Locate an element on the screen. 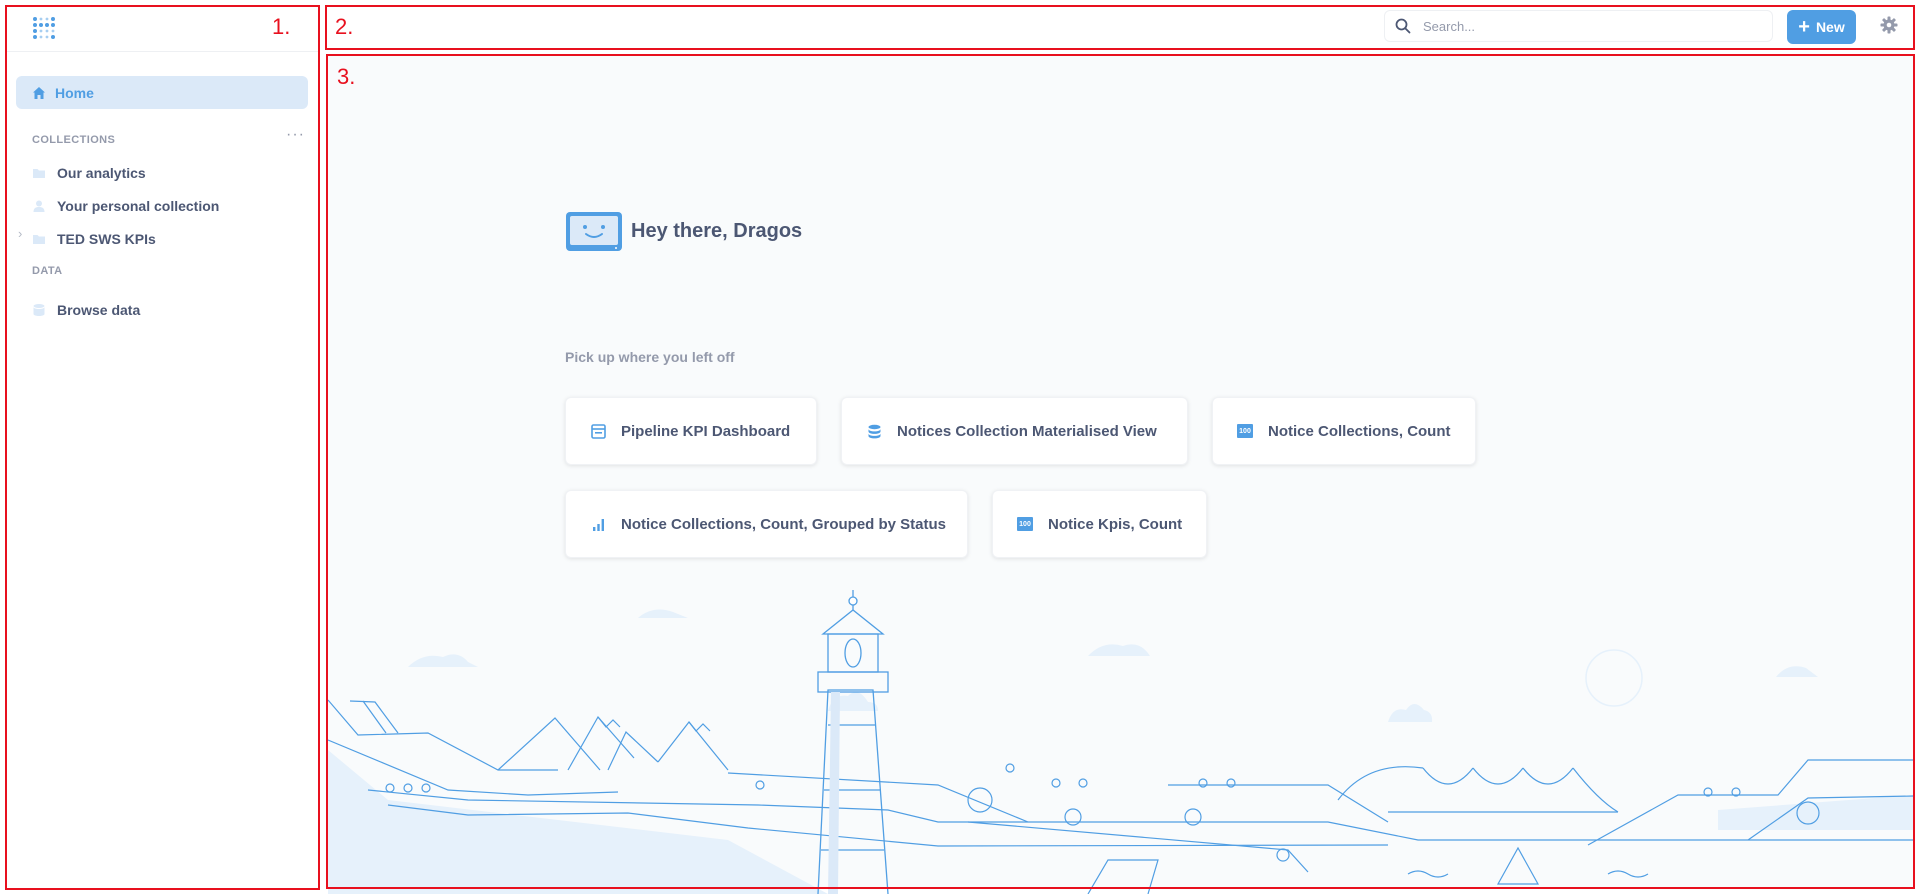 The image size is (1919, 894). sidebar-item-label: TED SWS KPIs is located at coordinates (106, 239).